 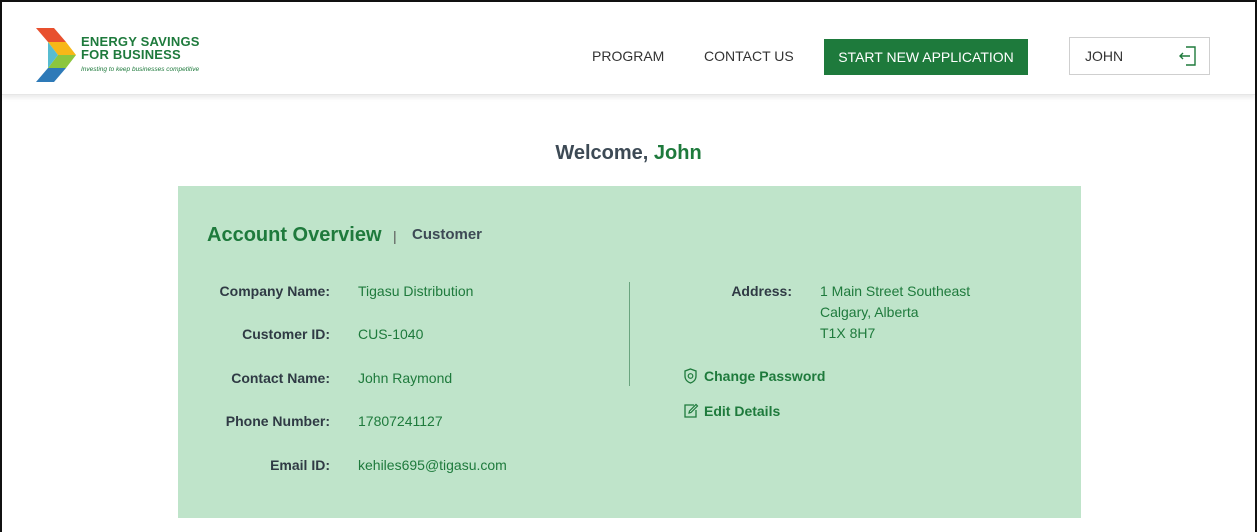 What do you see at coordinates (604, 153) in the screenshot?
I see `welcome-prefix: Welcome,` at bounding box center [604, 153].